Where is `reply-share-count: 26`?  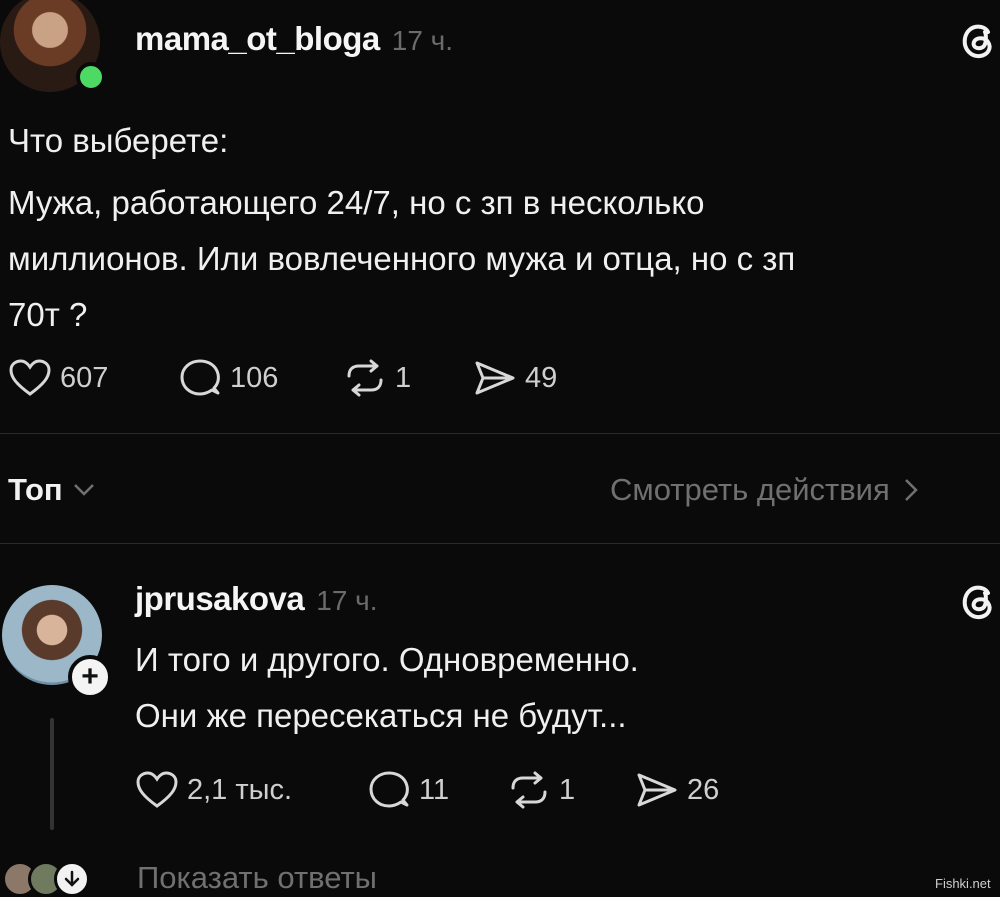
reply-share-count: 26 is located at coordinates (703, 789).